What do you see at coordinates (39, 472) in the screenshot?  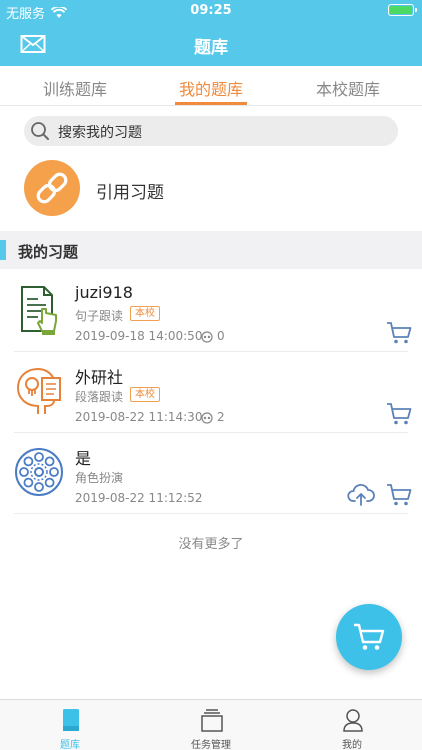 I see `reel-icon` at bounding box center [39, 472].